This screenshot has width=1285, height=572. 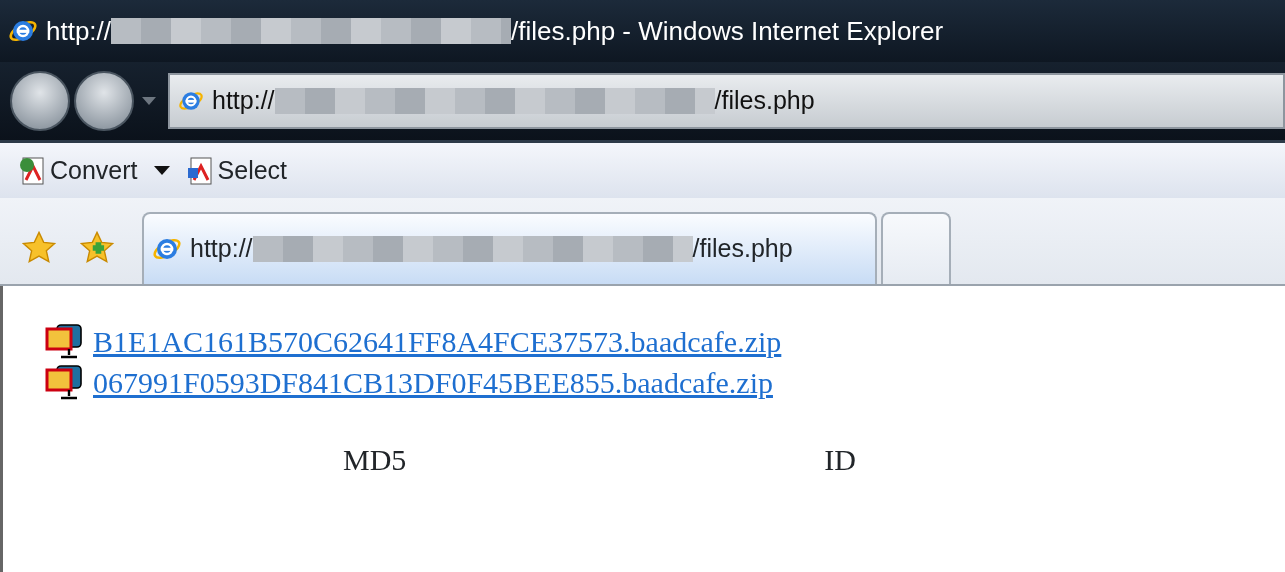 I want to click on star-icon, so click(x=39, y=248).